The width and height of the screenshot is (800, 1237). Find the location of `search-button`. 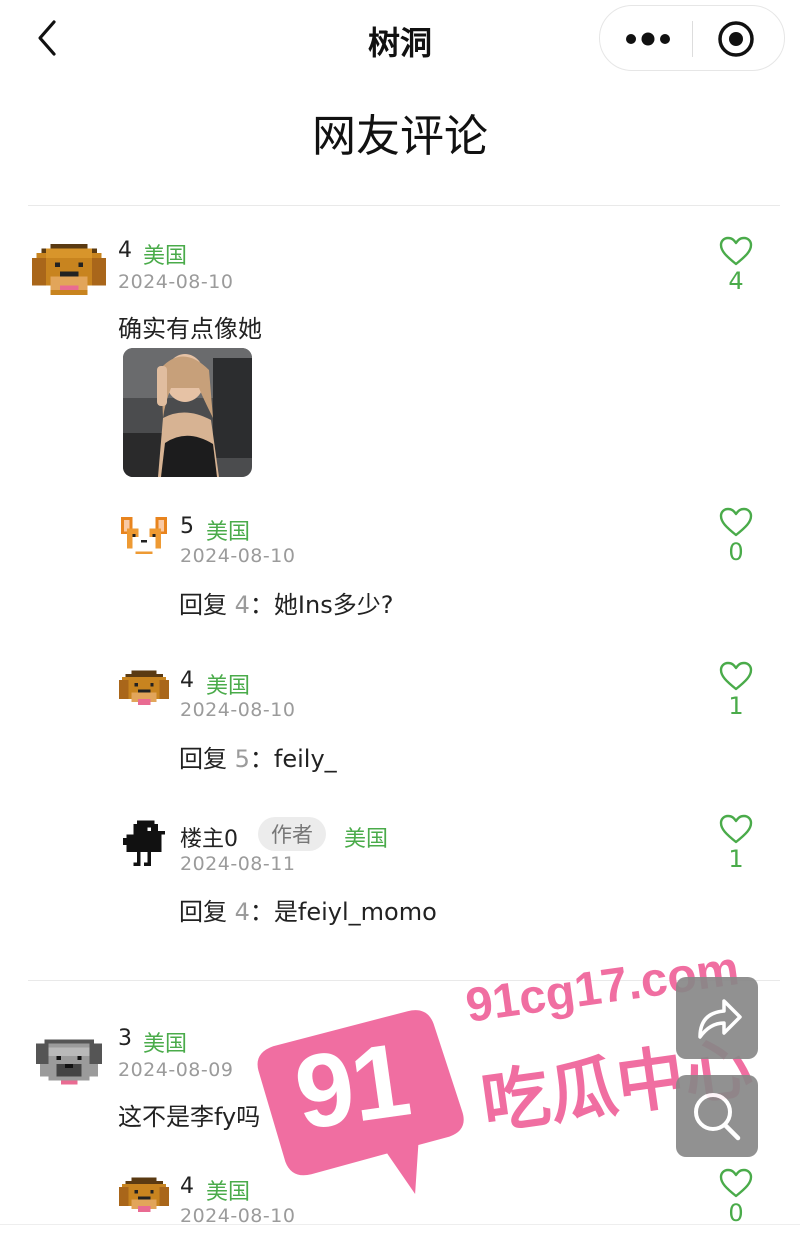

search-button is located at coordinates (717, 1116).